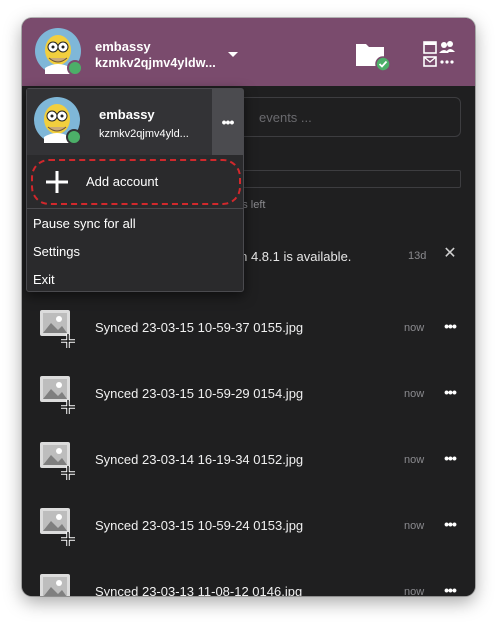  I want to click on activity-text: Synced 23-03-15 10-59-37 0155.jpg, so click(199, 327).